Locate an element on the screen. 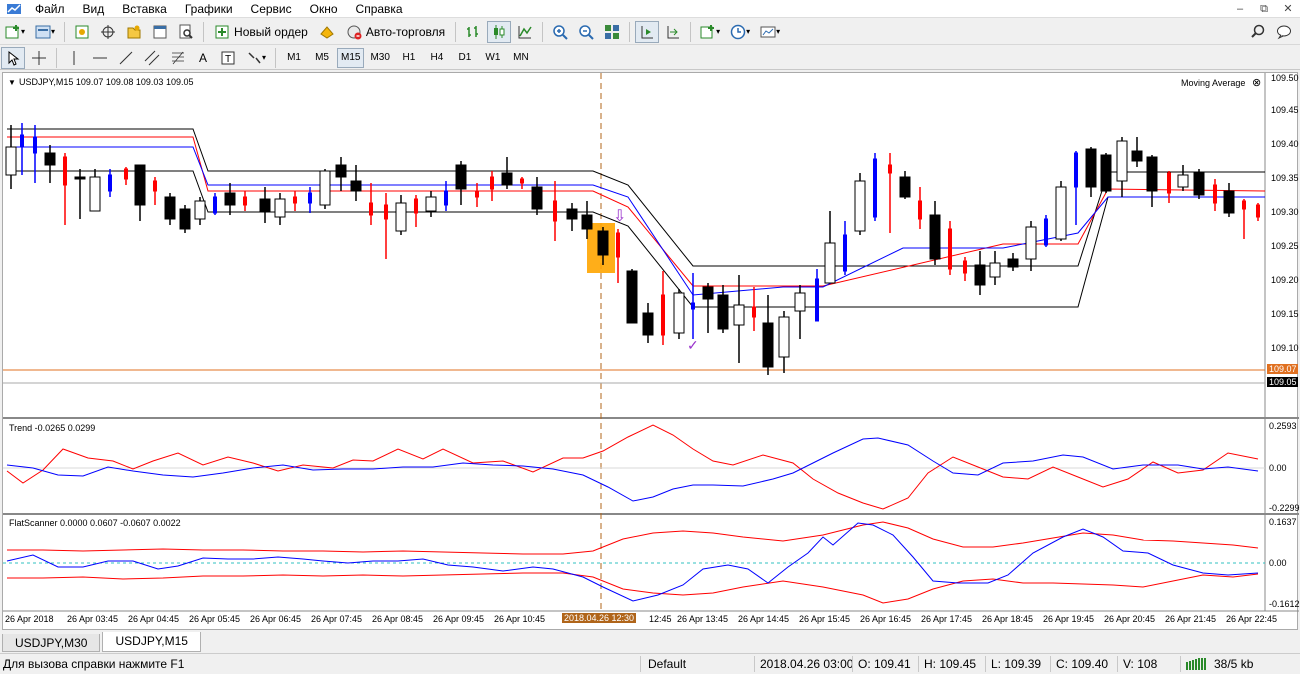 The image size is (1300, 674). text-button: A is located at coordinates (203, 58).